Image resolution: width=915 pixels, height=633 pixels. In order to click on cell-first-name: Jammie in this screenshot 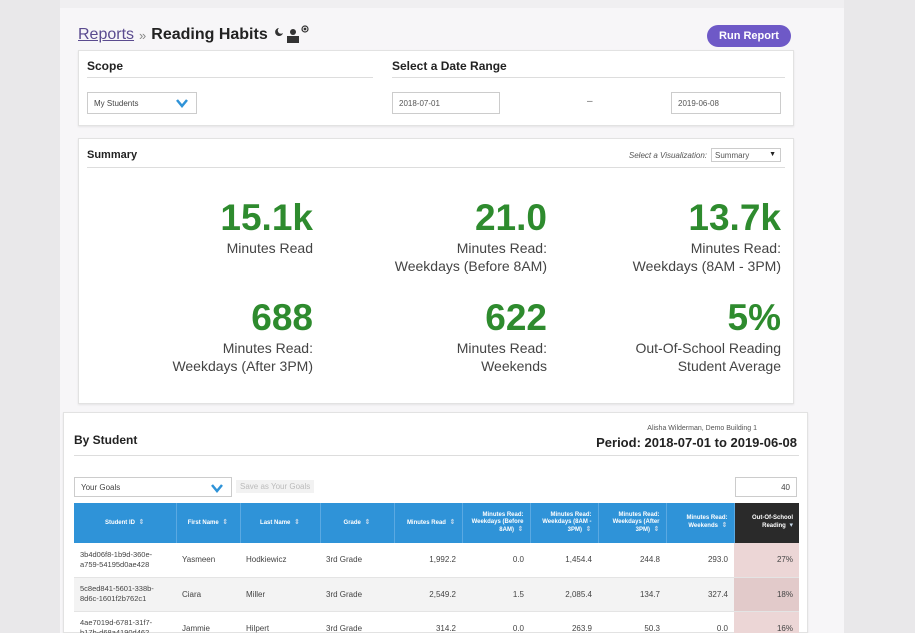, I will do `click(208, 622)`.